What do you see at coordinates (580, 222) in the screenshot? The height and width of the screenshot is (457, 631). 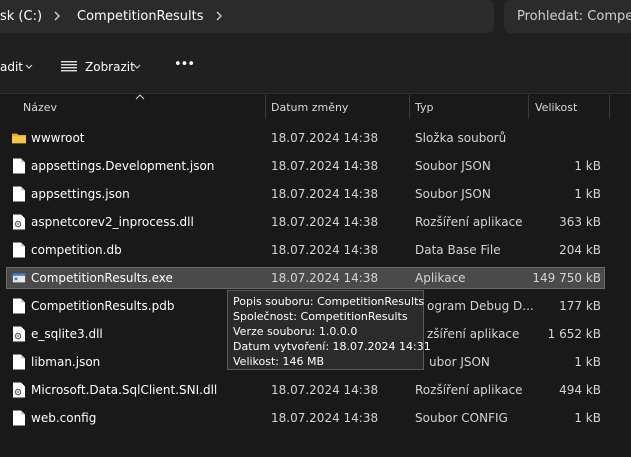 I see `file-size: 363 kB` at bounding box center [580, 222].